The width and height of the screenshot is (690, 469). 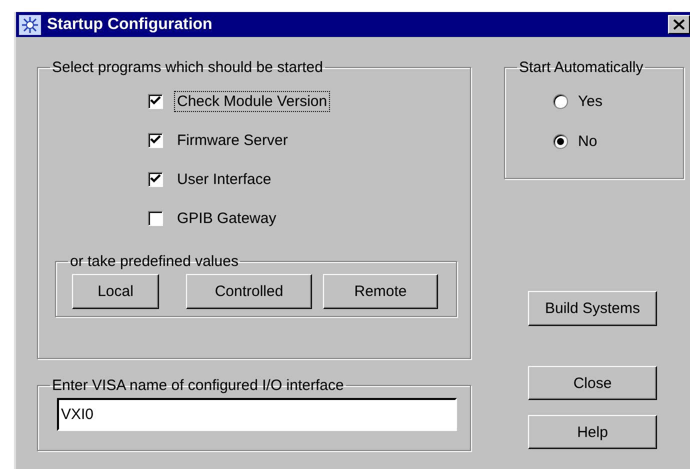 I want to click on checkbox-label: Firmware Server, so click(x=232, y=140).